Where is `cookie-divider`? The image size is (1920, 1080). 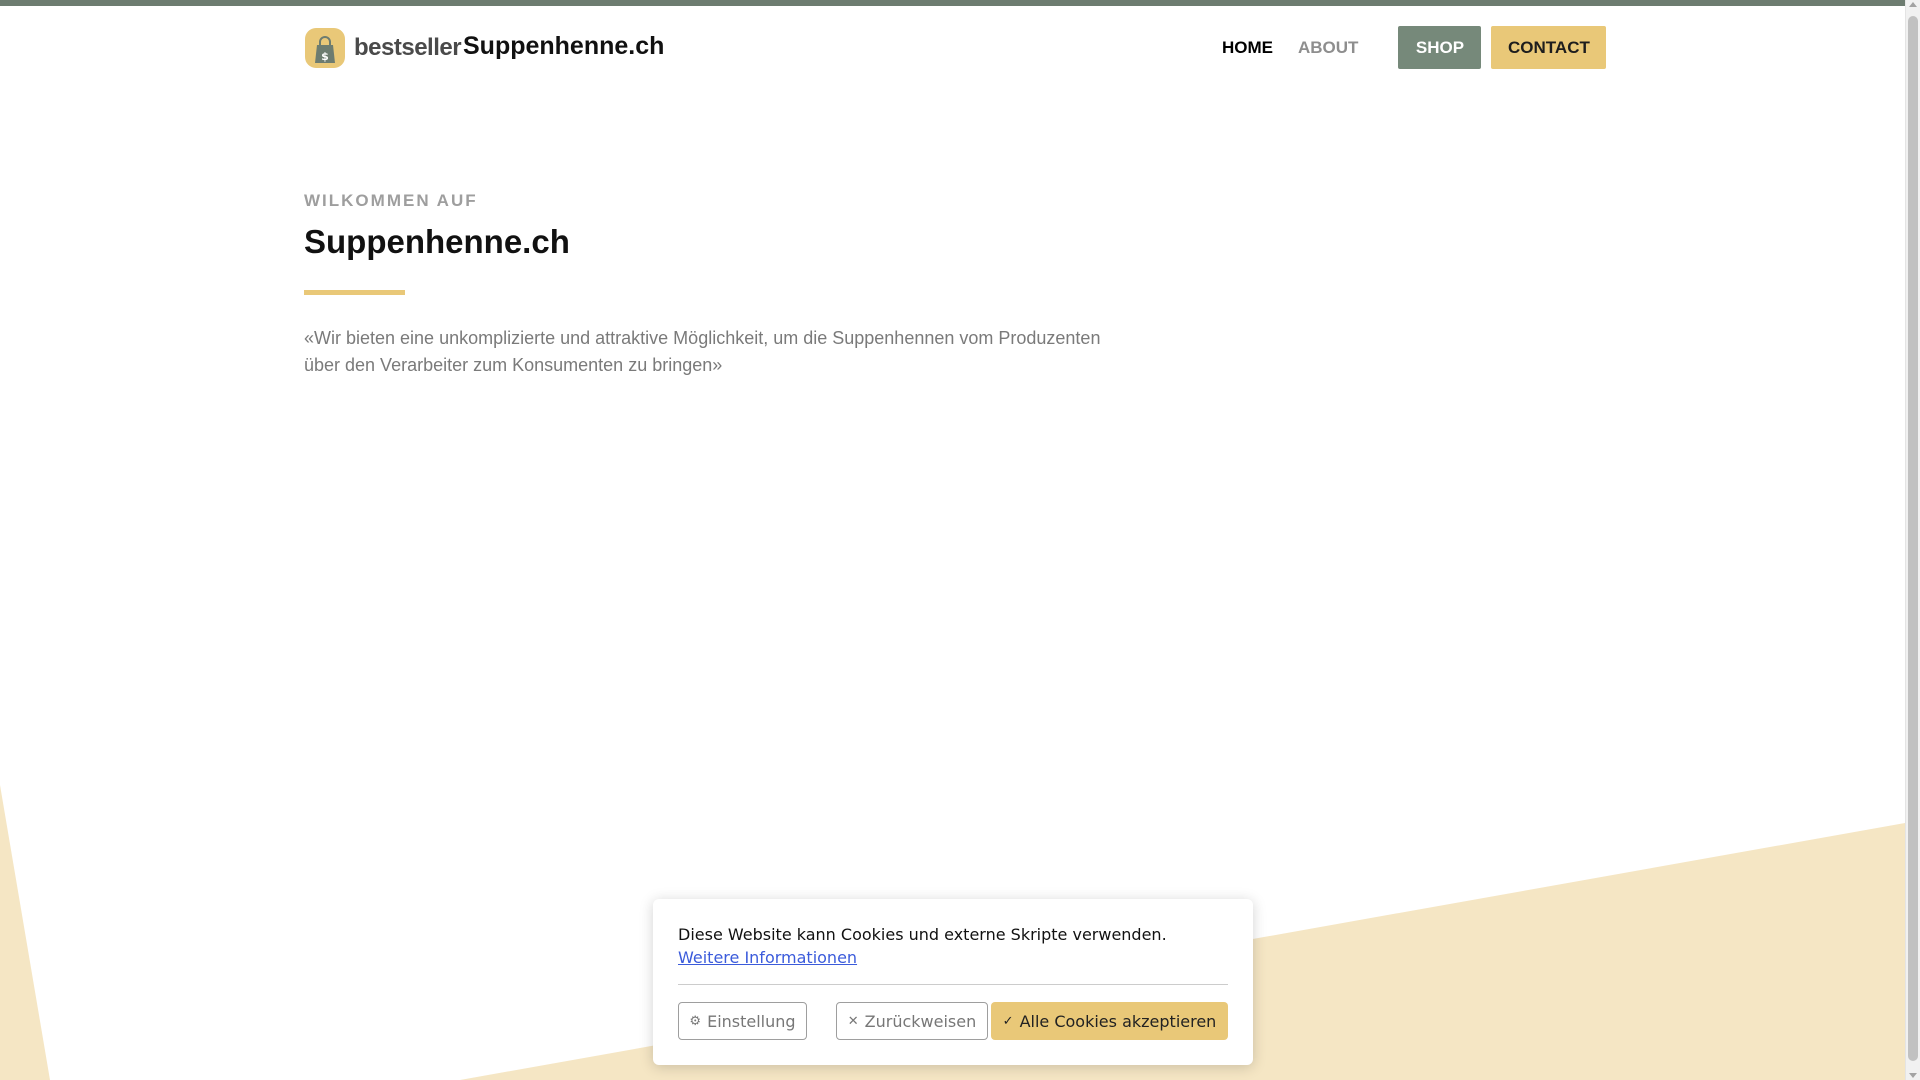
cookie-divider is located at coordinates (953, 984).